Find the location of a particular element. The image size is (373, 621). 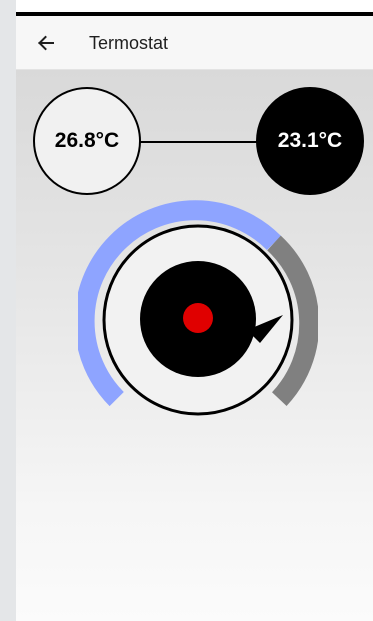

arrow-left-icon is located at coordinates (46, 43).